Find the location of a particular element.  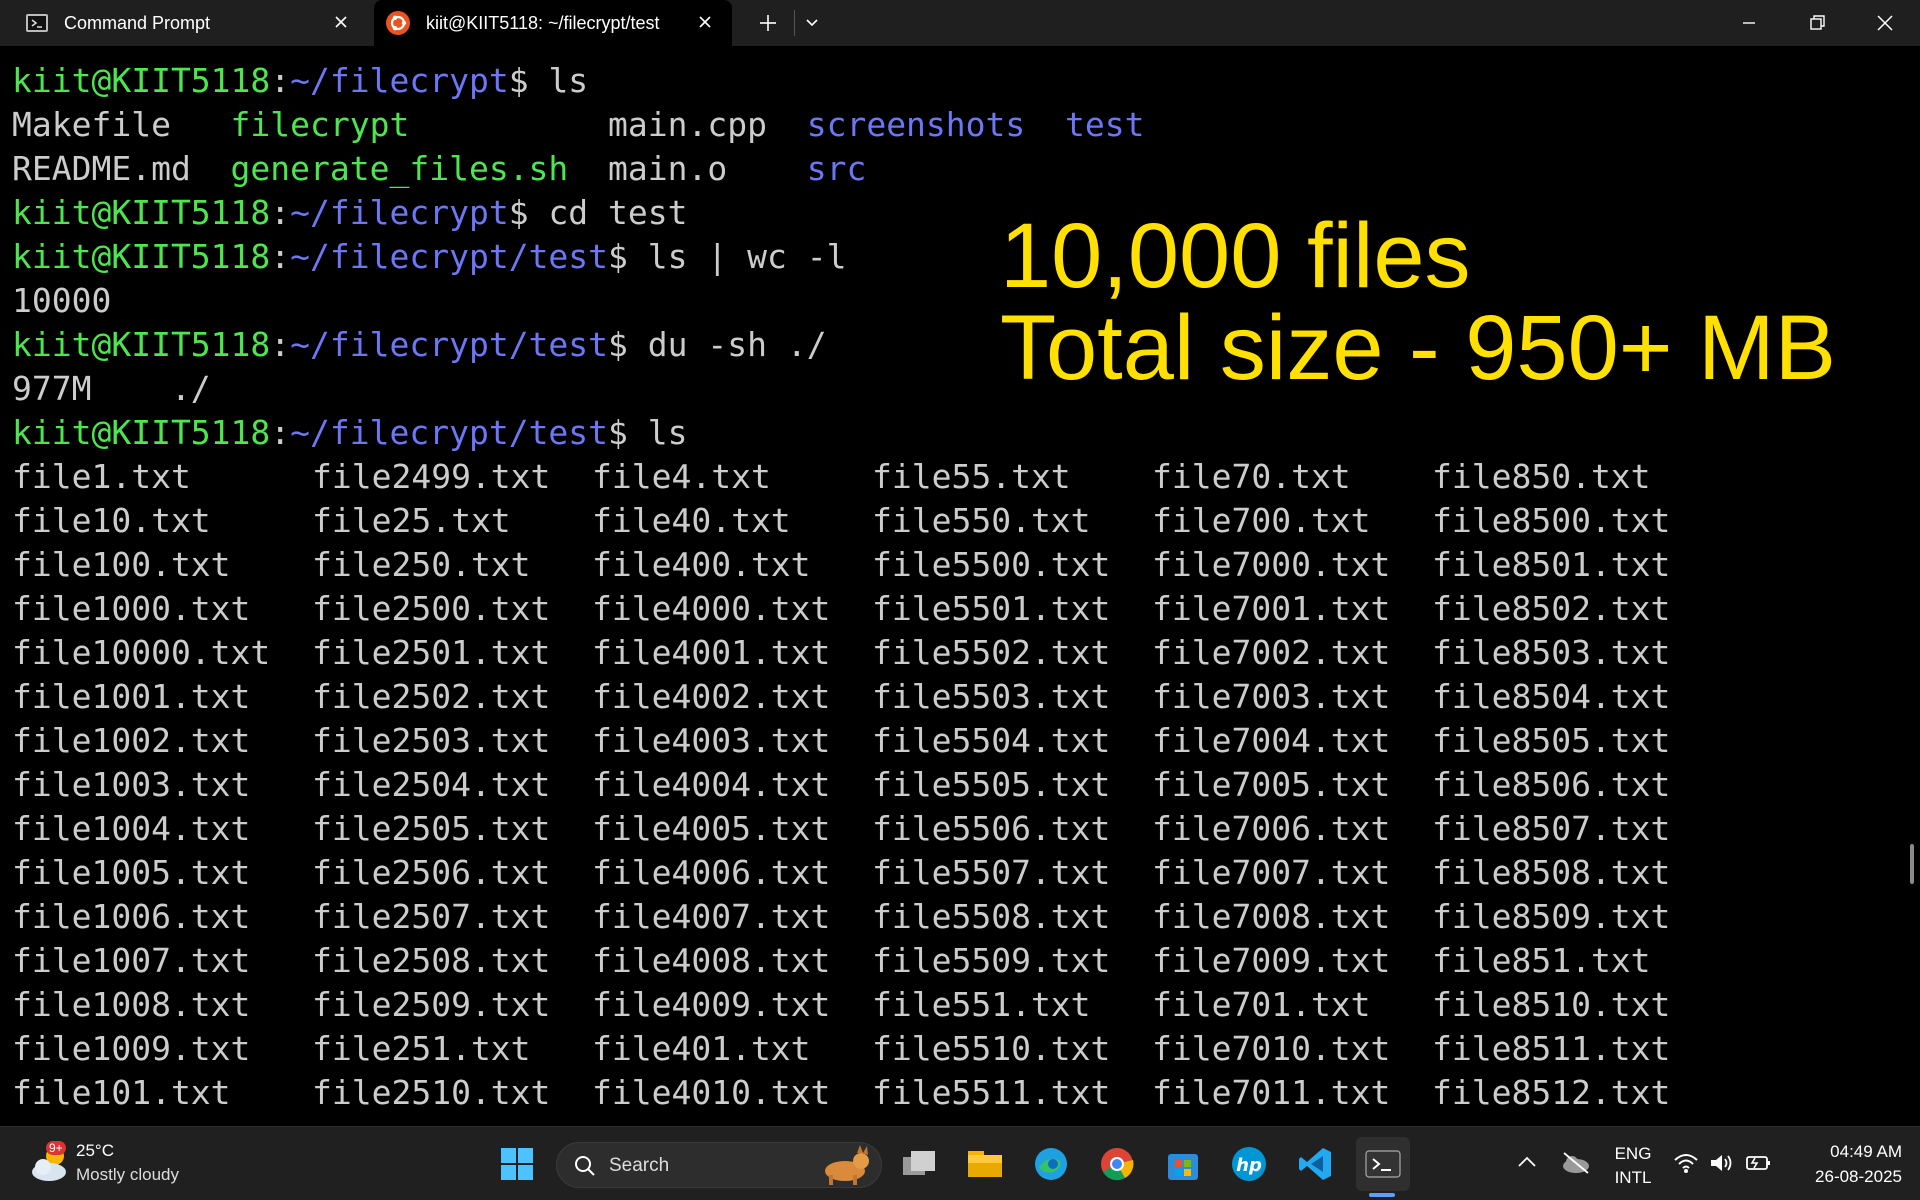

ubuntu-icon is located at coordinates (398, 23).